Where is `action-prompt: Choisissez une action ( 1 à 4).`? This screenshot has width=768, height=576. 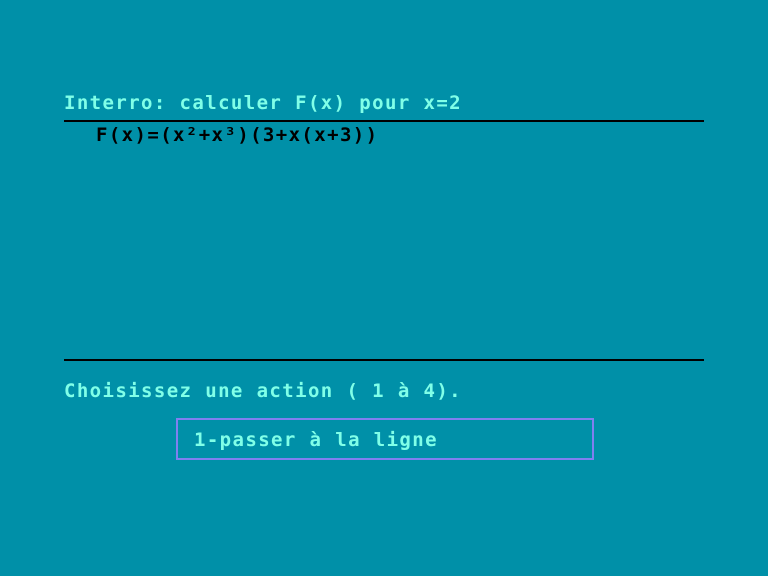
action-prompt: Choisissez une action ( 1 à 4). is located at coordinates (263, 391).